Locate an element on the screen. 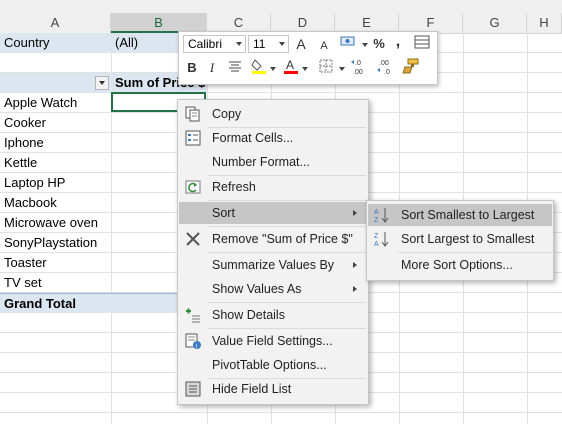 This screenshot has height=424, width=562. menu-item-sort-smallest-to-largest: AZ Sort Smallest to Largest is located at coordinates (460, 215).